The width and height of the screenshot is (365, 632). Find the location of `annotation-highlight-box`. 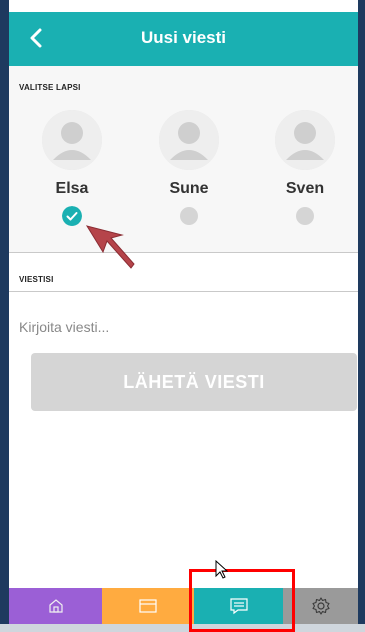

annotation-highlight-box is located at coordinates (242, 600).